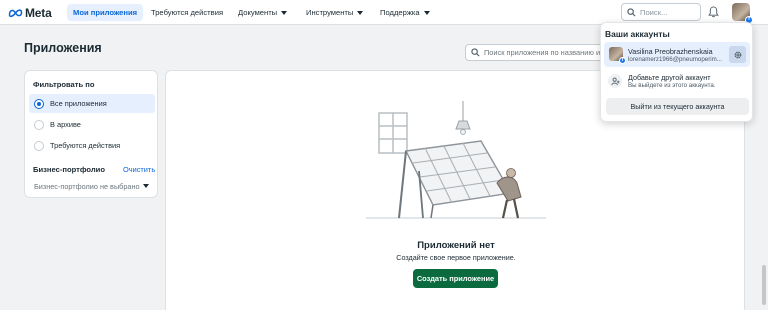 The width and height of the screenshot is (768, 310). Describe the element at coordinates (258, 12) in the screenshot. I see `nav-docs-label: Документы` at that location.